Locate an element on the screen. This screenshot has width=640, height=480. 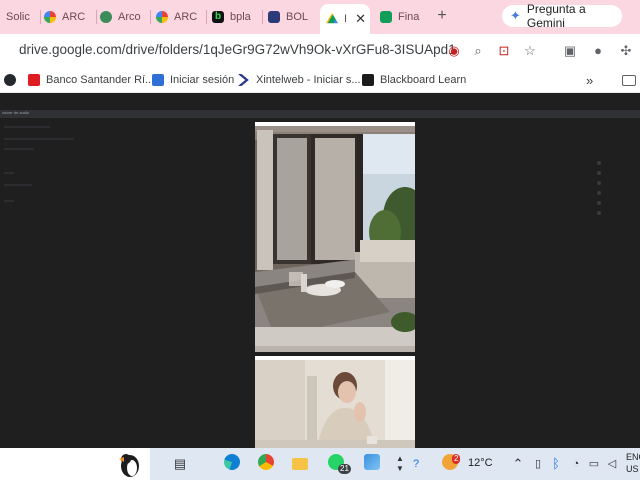
bookmark-github is located at coordinates (13, 80).